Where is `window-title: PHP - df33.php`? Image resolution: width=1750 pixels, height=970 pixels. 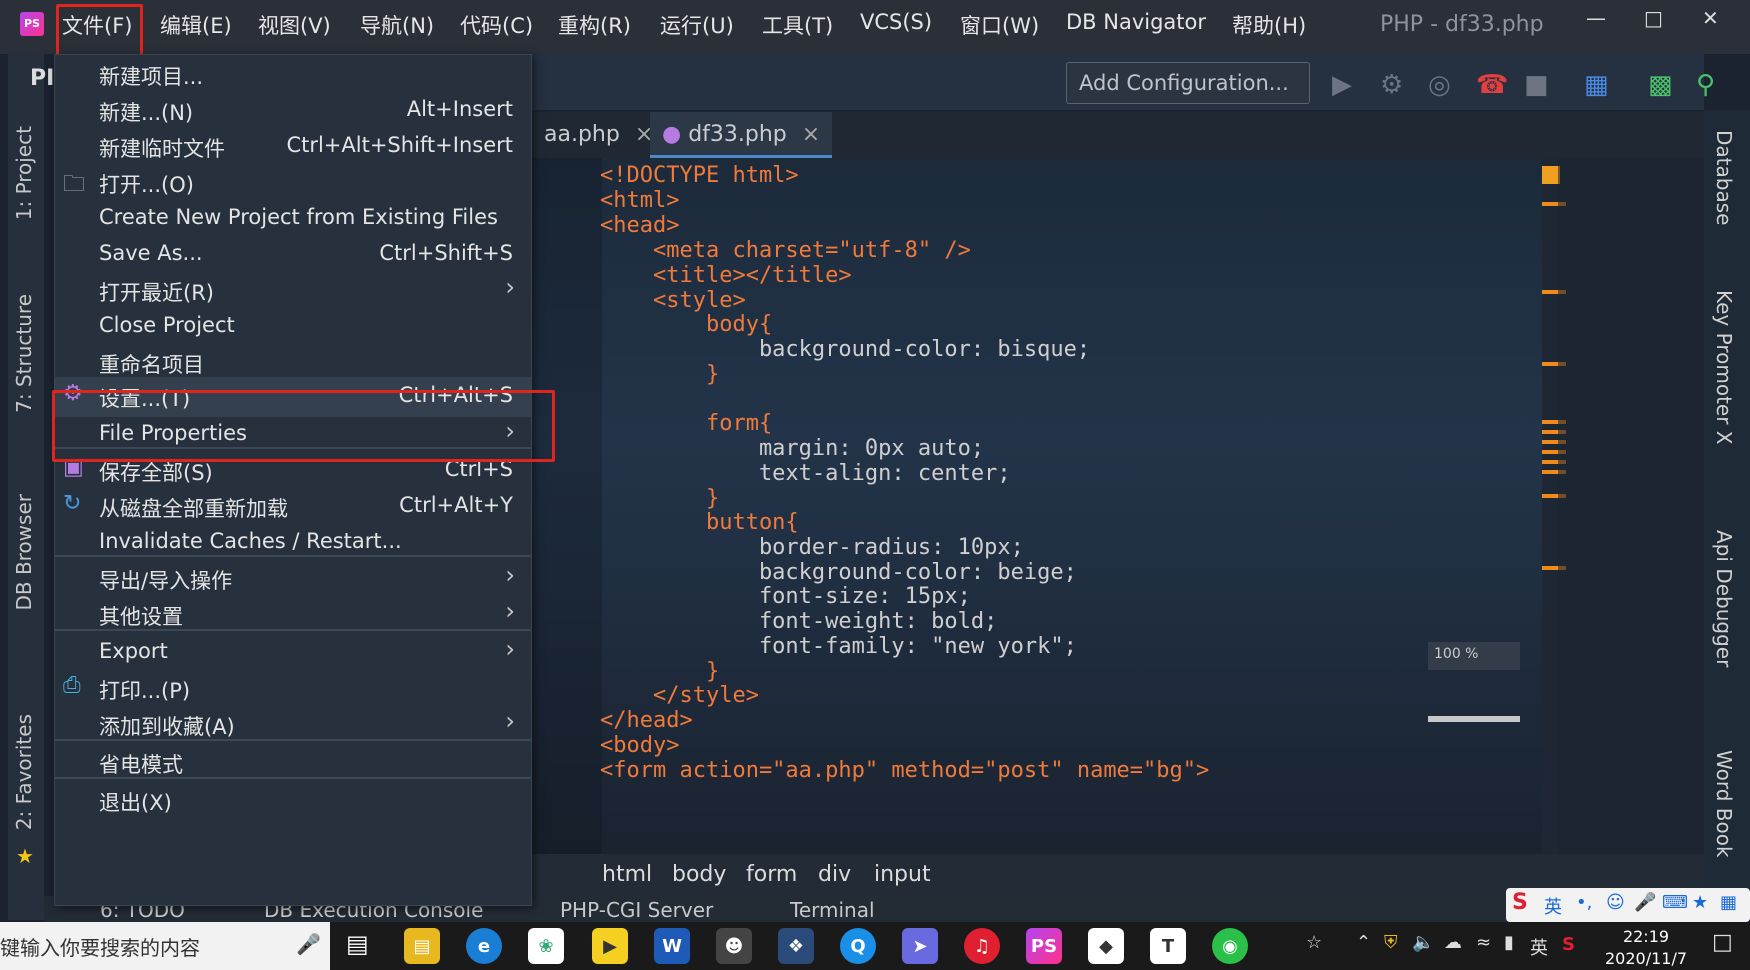 window-title: PHP - df33.php is located at coordinates (1462, 24).